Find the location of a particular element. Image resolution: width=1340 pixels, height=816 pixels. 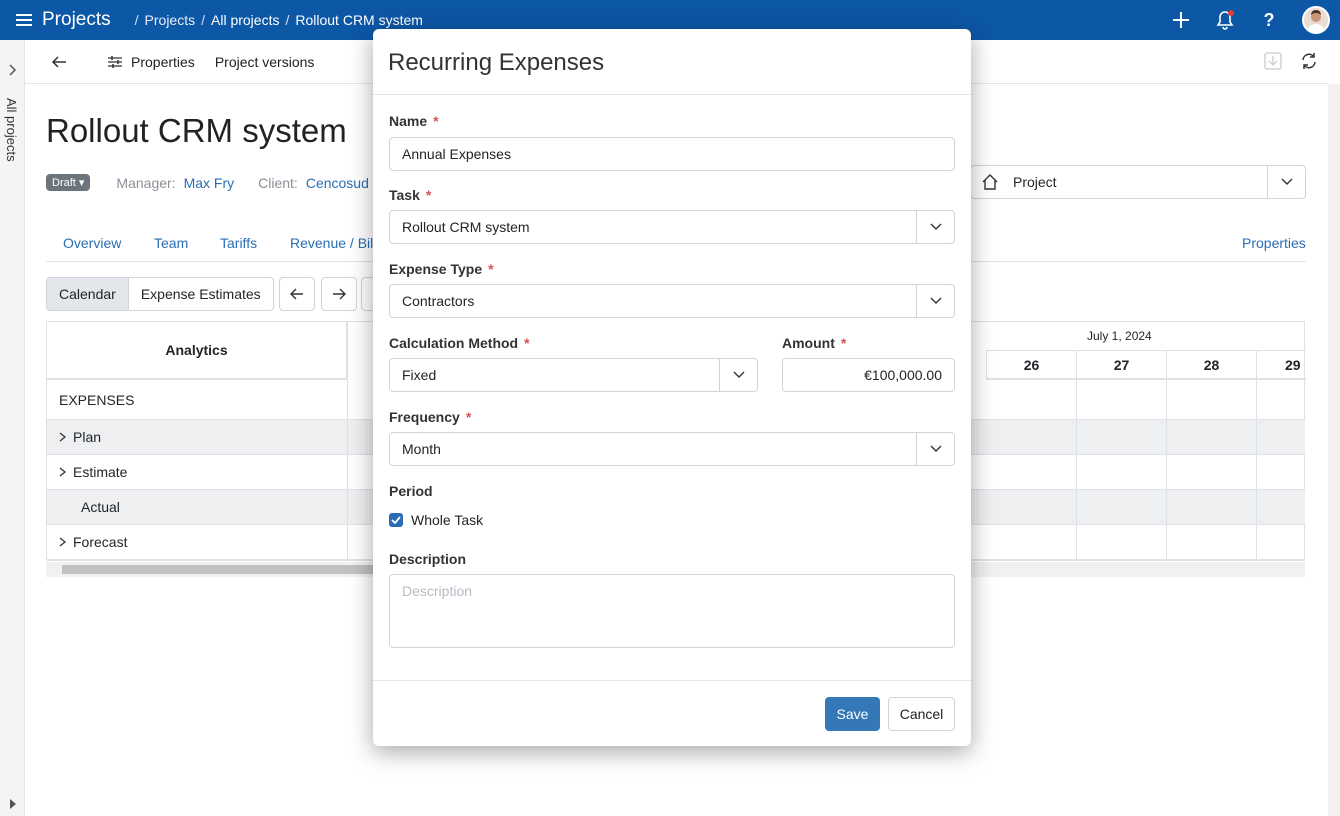

day-header: 28 is located at coordinates (1211, 365).